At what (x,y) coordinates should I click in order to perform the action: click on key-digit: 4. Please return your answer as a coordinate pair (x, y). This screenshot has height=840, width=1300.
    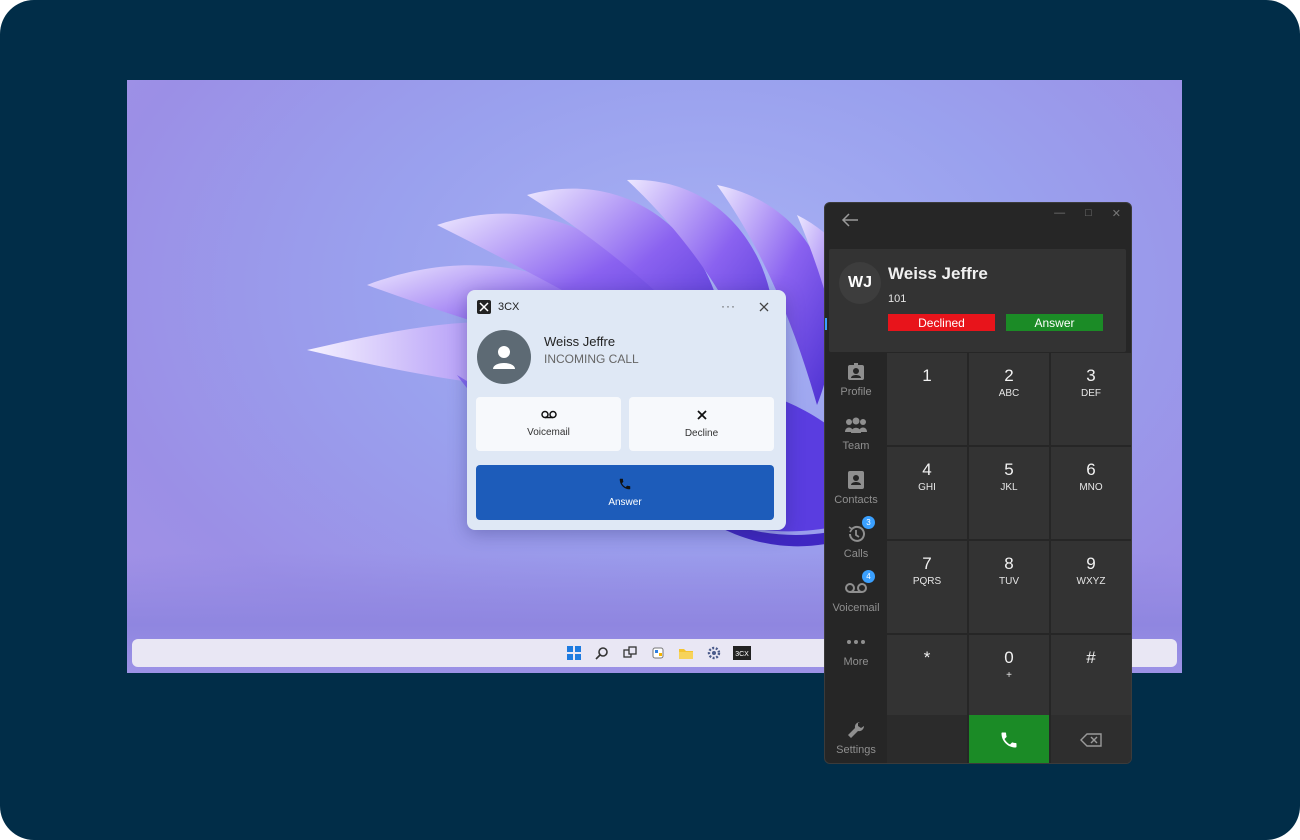
    Looking at the image, I should click on (927, 469).